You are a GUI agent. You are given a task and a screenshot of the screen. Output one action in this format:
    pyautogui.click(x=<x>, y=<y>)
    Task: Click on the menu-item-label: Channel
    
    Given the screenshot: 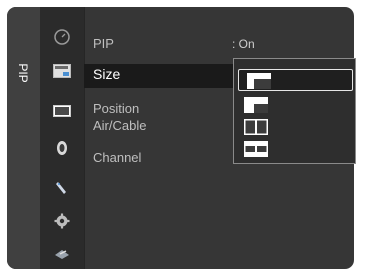 What is the action you would take?
    pyautogui.click(x=117, y=157)
    